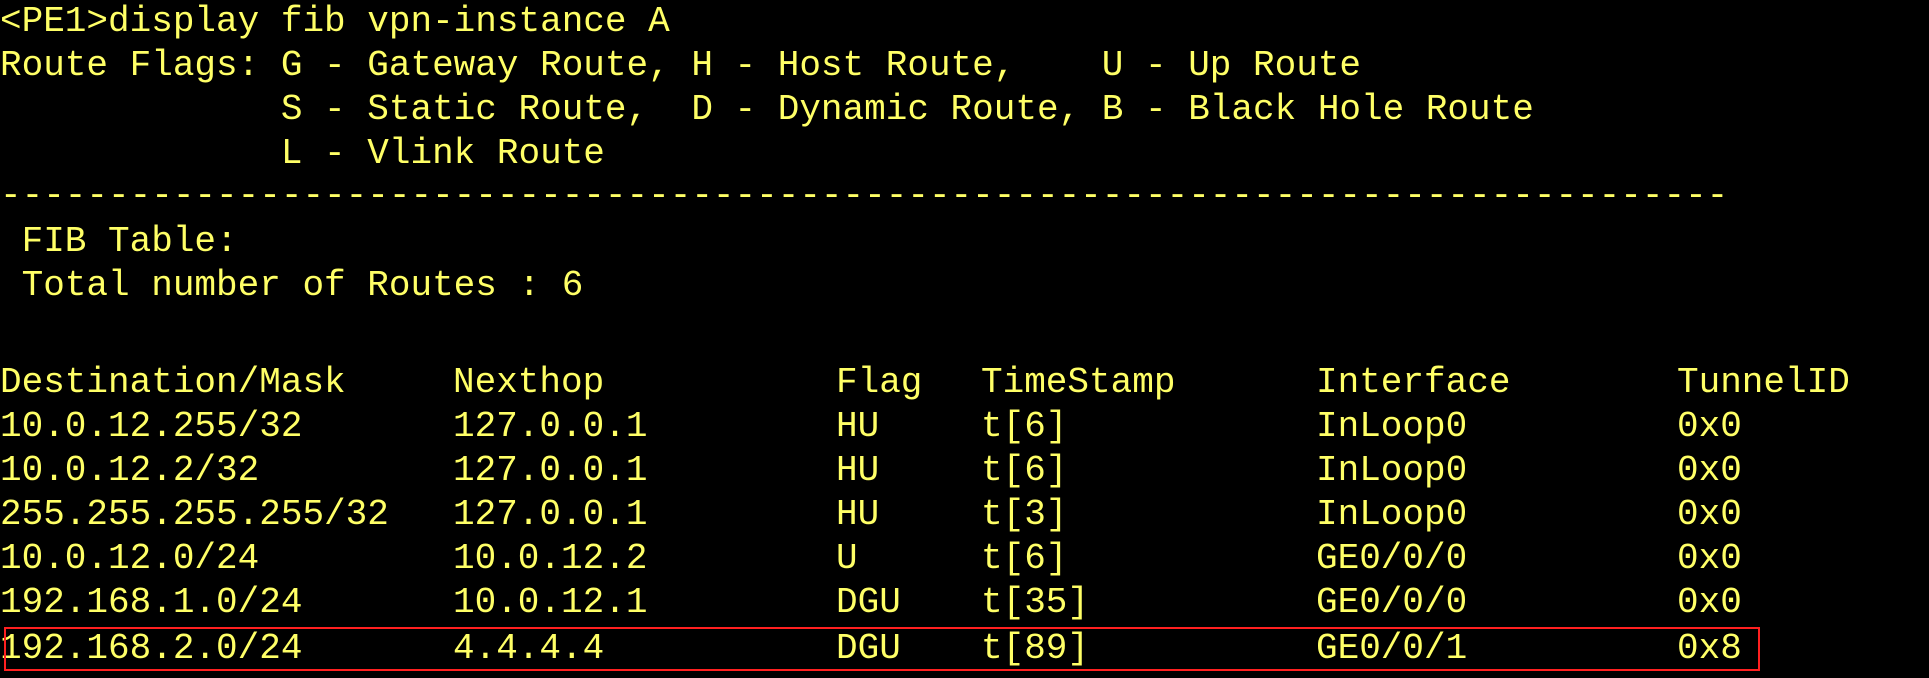 The height and width of the screenshot is (678, 1929). I want to click on cell-destination: 10.0.12.0/24, so click(130, 558).